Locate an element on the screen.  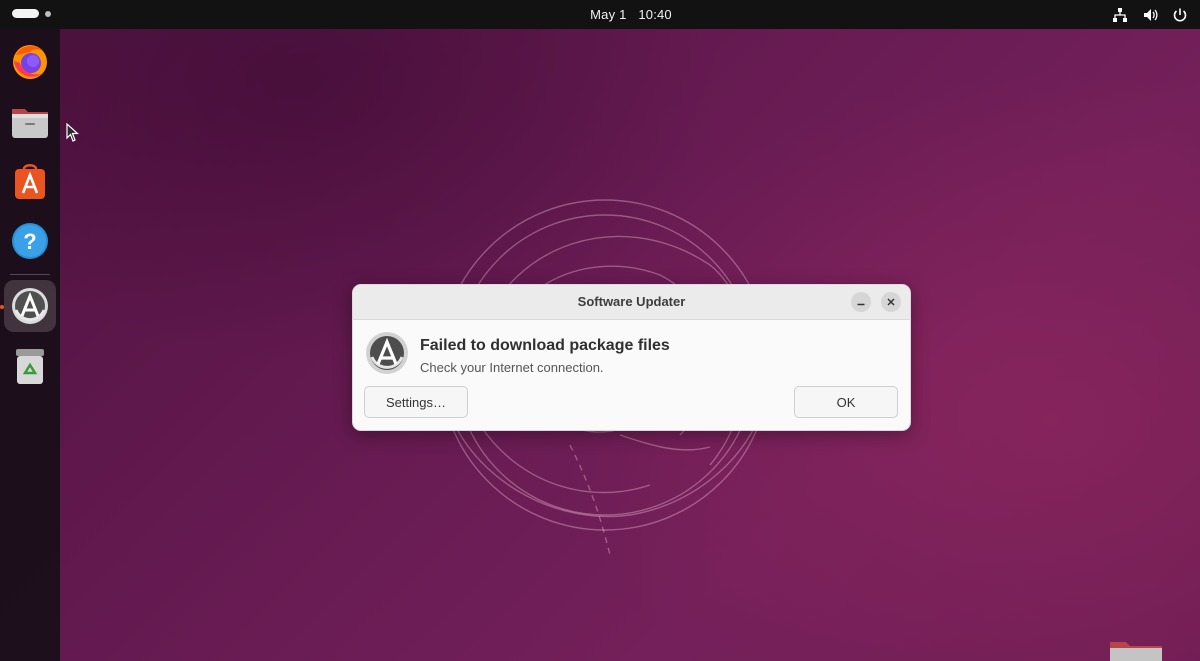
volume-icon is located at coordinates (1151, 15).